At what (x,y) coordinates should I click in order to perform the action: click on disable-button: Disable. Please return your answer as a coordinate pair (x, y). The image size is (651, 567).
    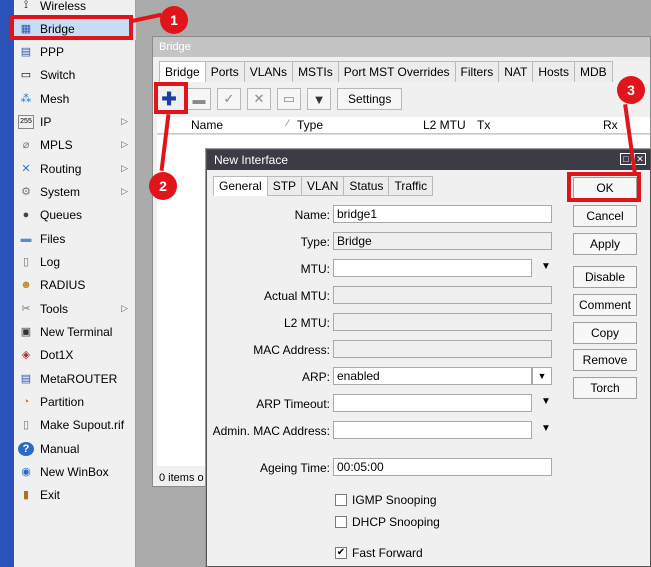
    Looking at the image, I should click on (605, 277).